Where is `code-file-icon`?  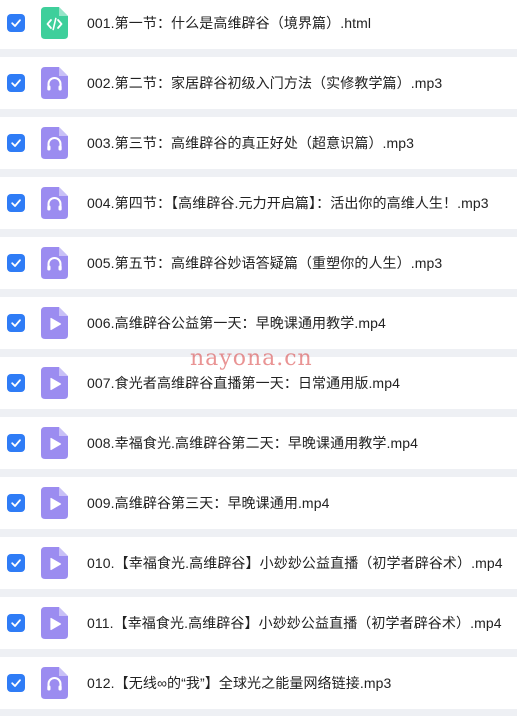
code-file-icon is located at coordinates (54, 23).